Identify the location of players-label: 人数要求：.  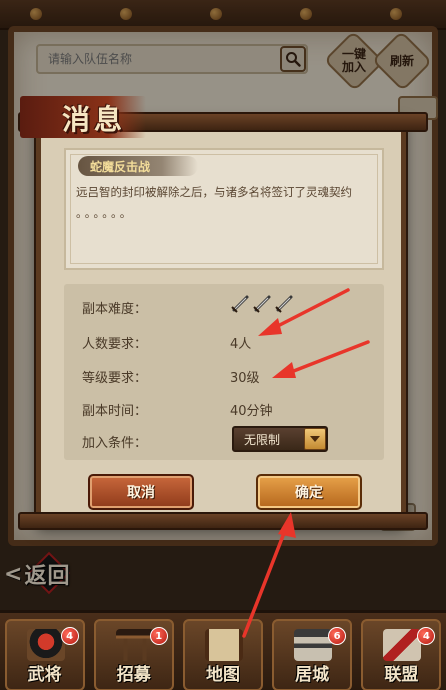
(115, 344).